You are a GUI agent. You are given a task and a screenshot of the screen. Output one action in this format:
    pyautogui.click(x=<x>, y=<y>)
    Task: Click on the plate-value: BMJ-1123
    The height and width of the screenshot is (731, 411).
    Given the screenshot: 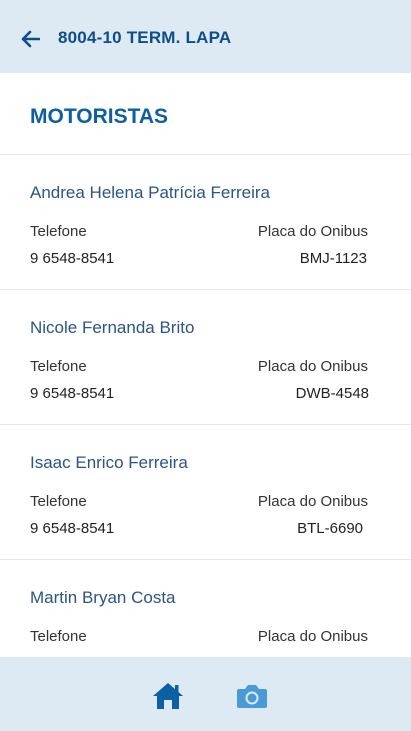 What is the action you would take?
    pyautogui.click(x=333, y=258)
    